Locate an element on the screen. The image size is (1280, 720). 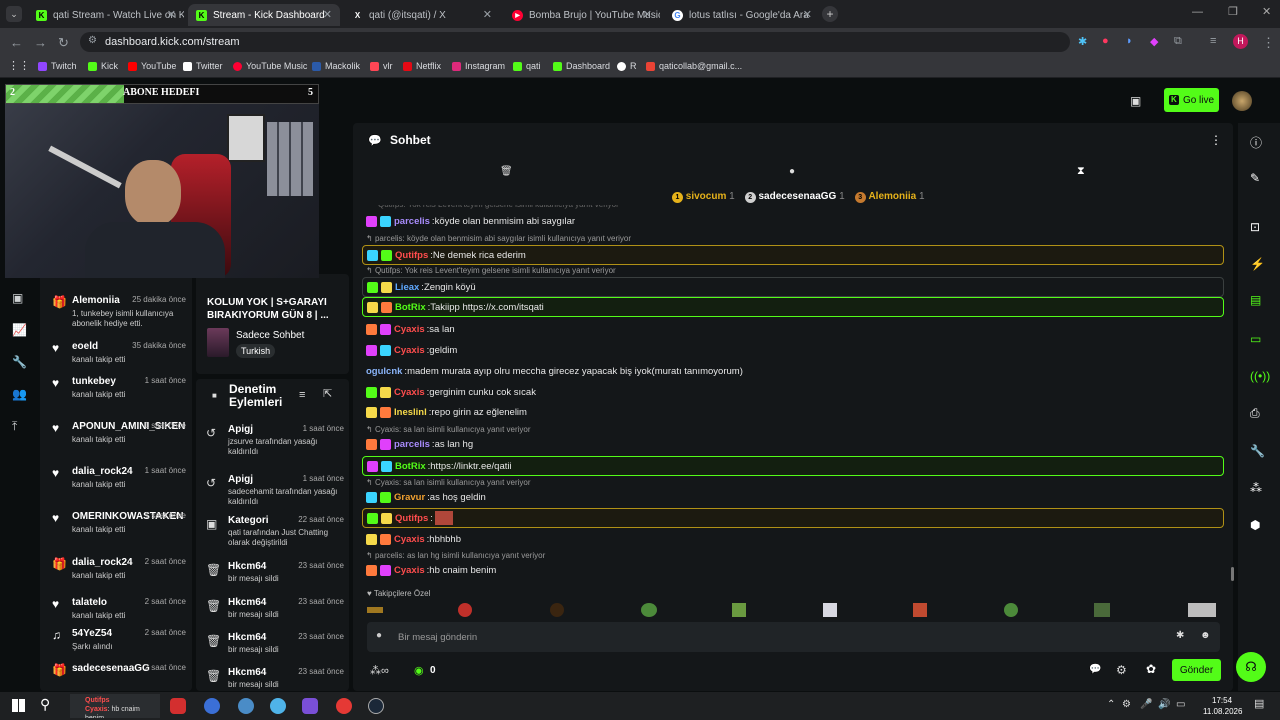
bookmark-youtube: YouTube is located at coordinates (152, 66).